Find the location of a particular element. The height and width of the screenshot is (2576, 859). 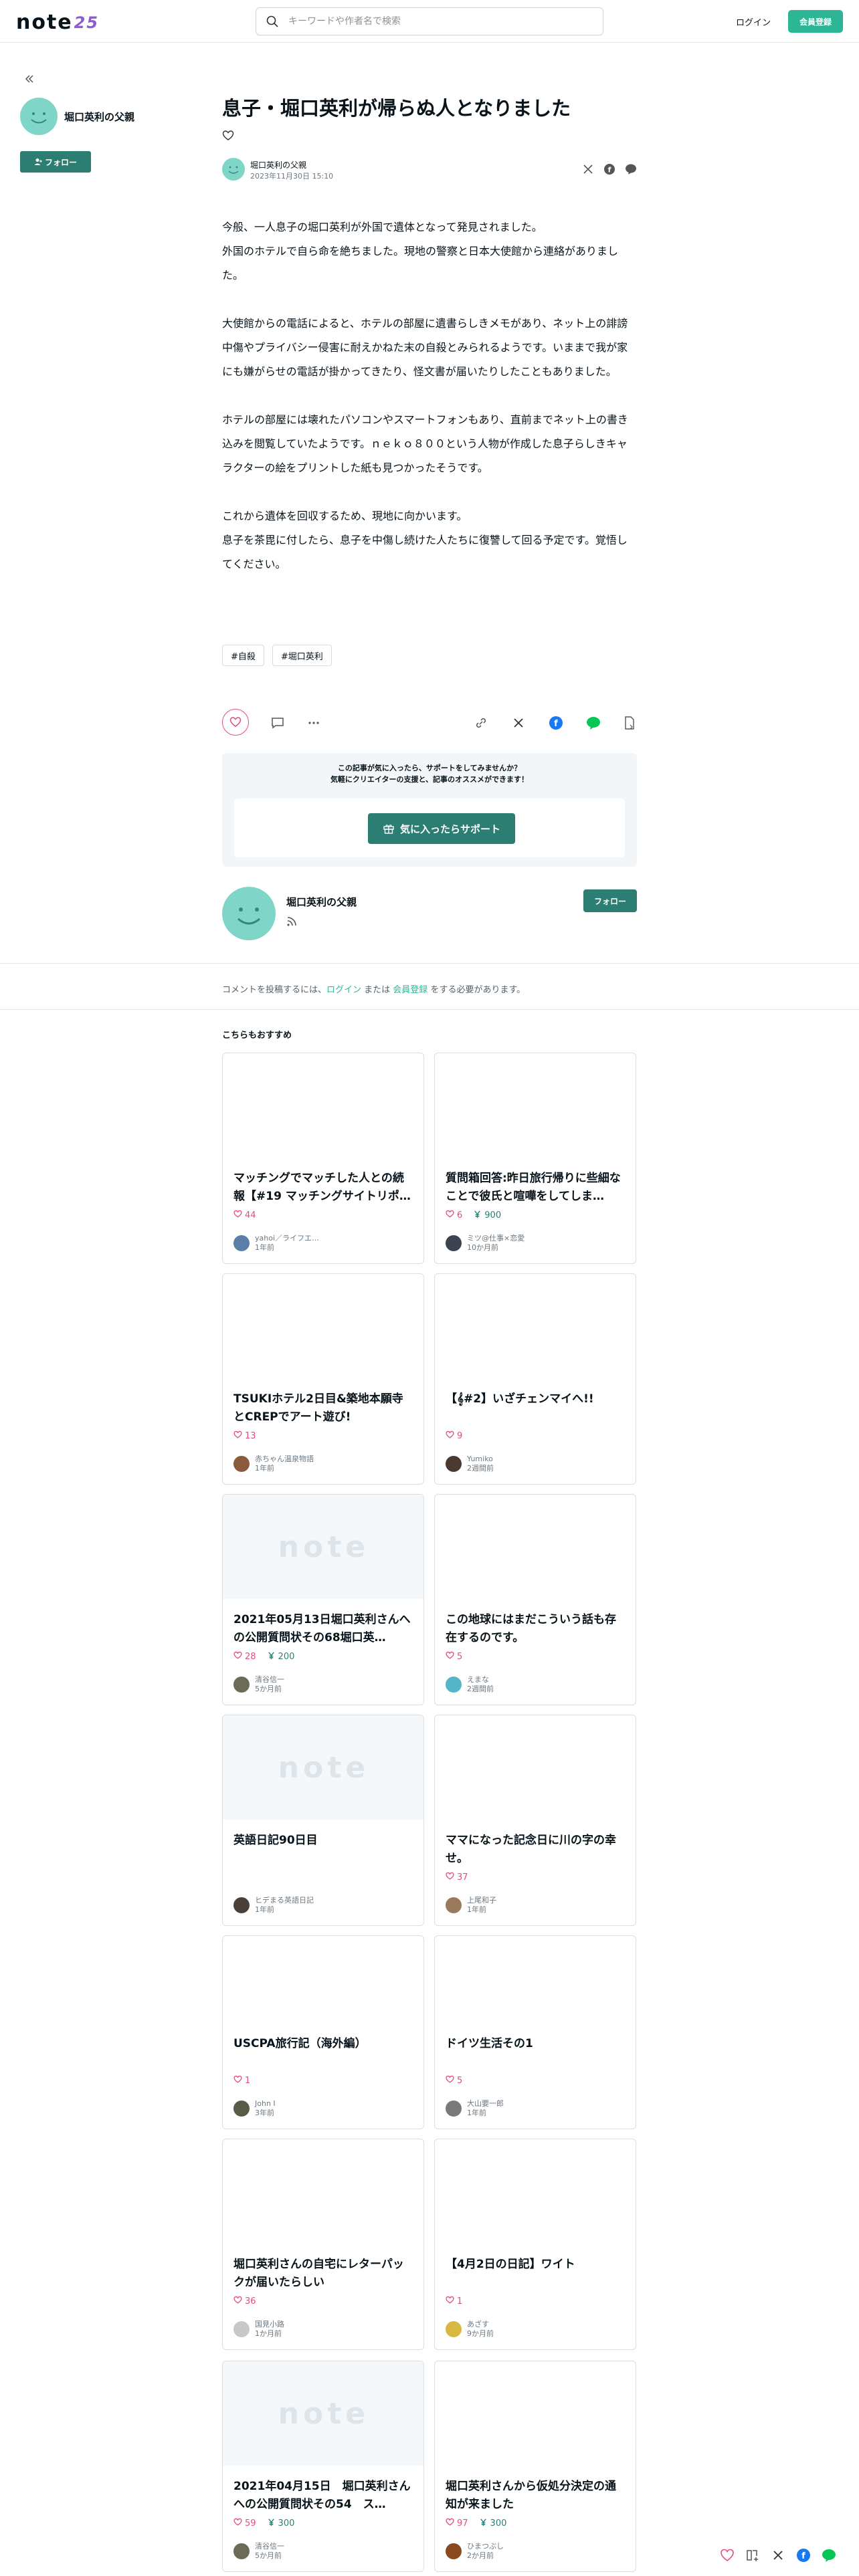

recommend-card: 堀口英利さんの自宅にレターパックが届いたらしい 36 国見小路 1か月前 is located at coordinates (323, 2244).